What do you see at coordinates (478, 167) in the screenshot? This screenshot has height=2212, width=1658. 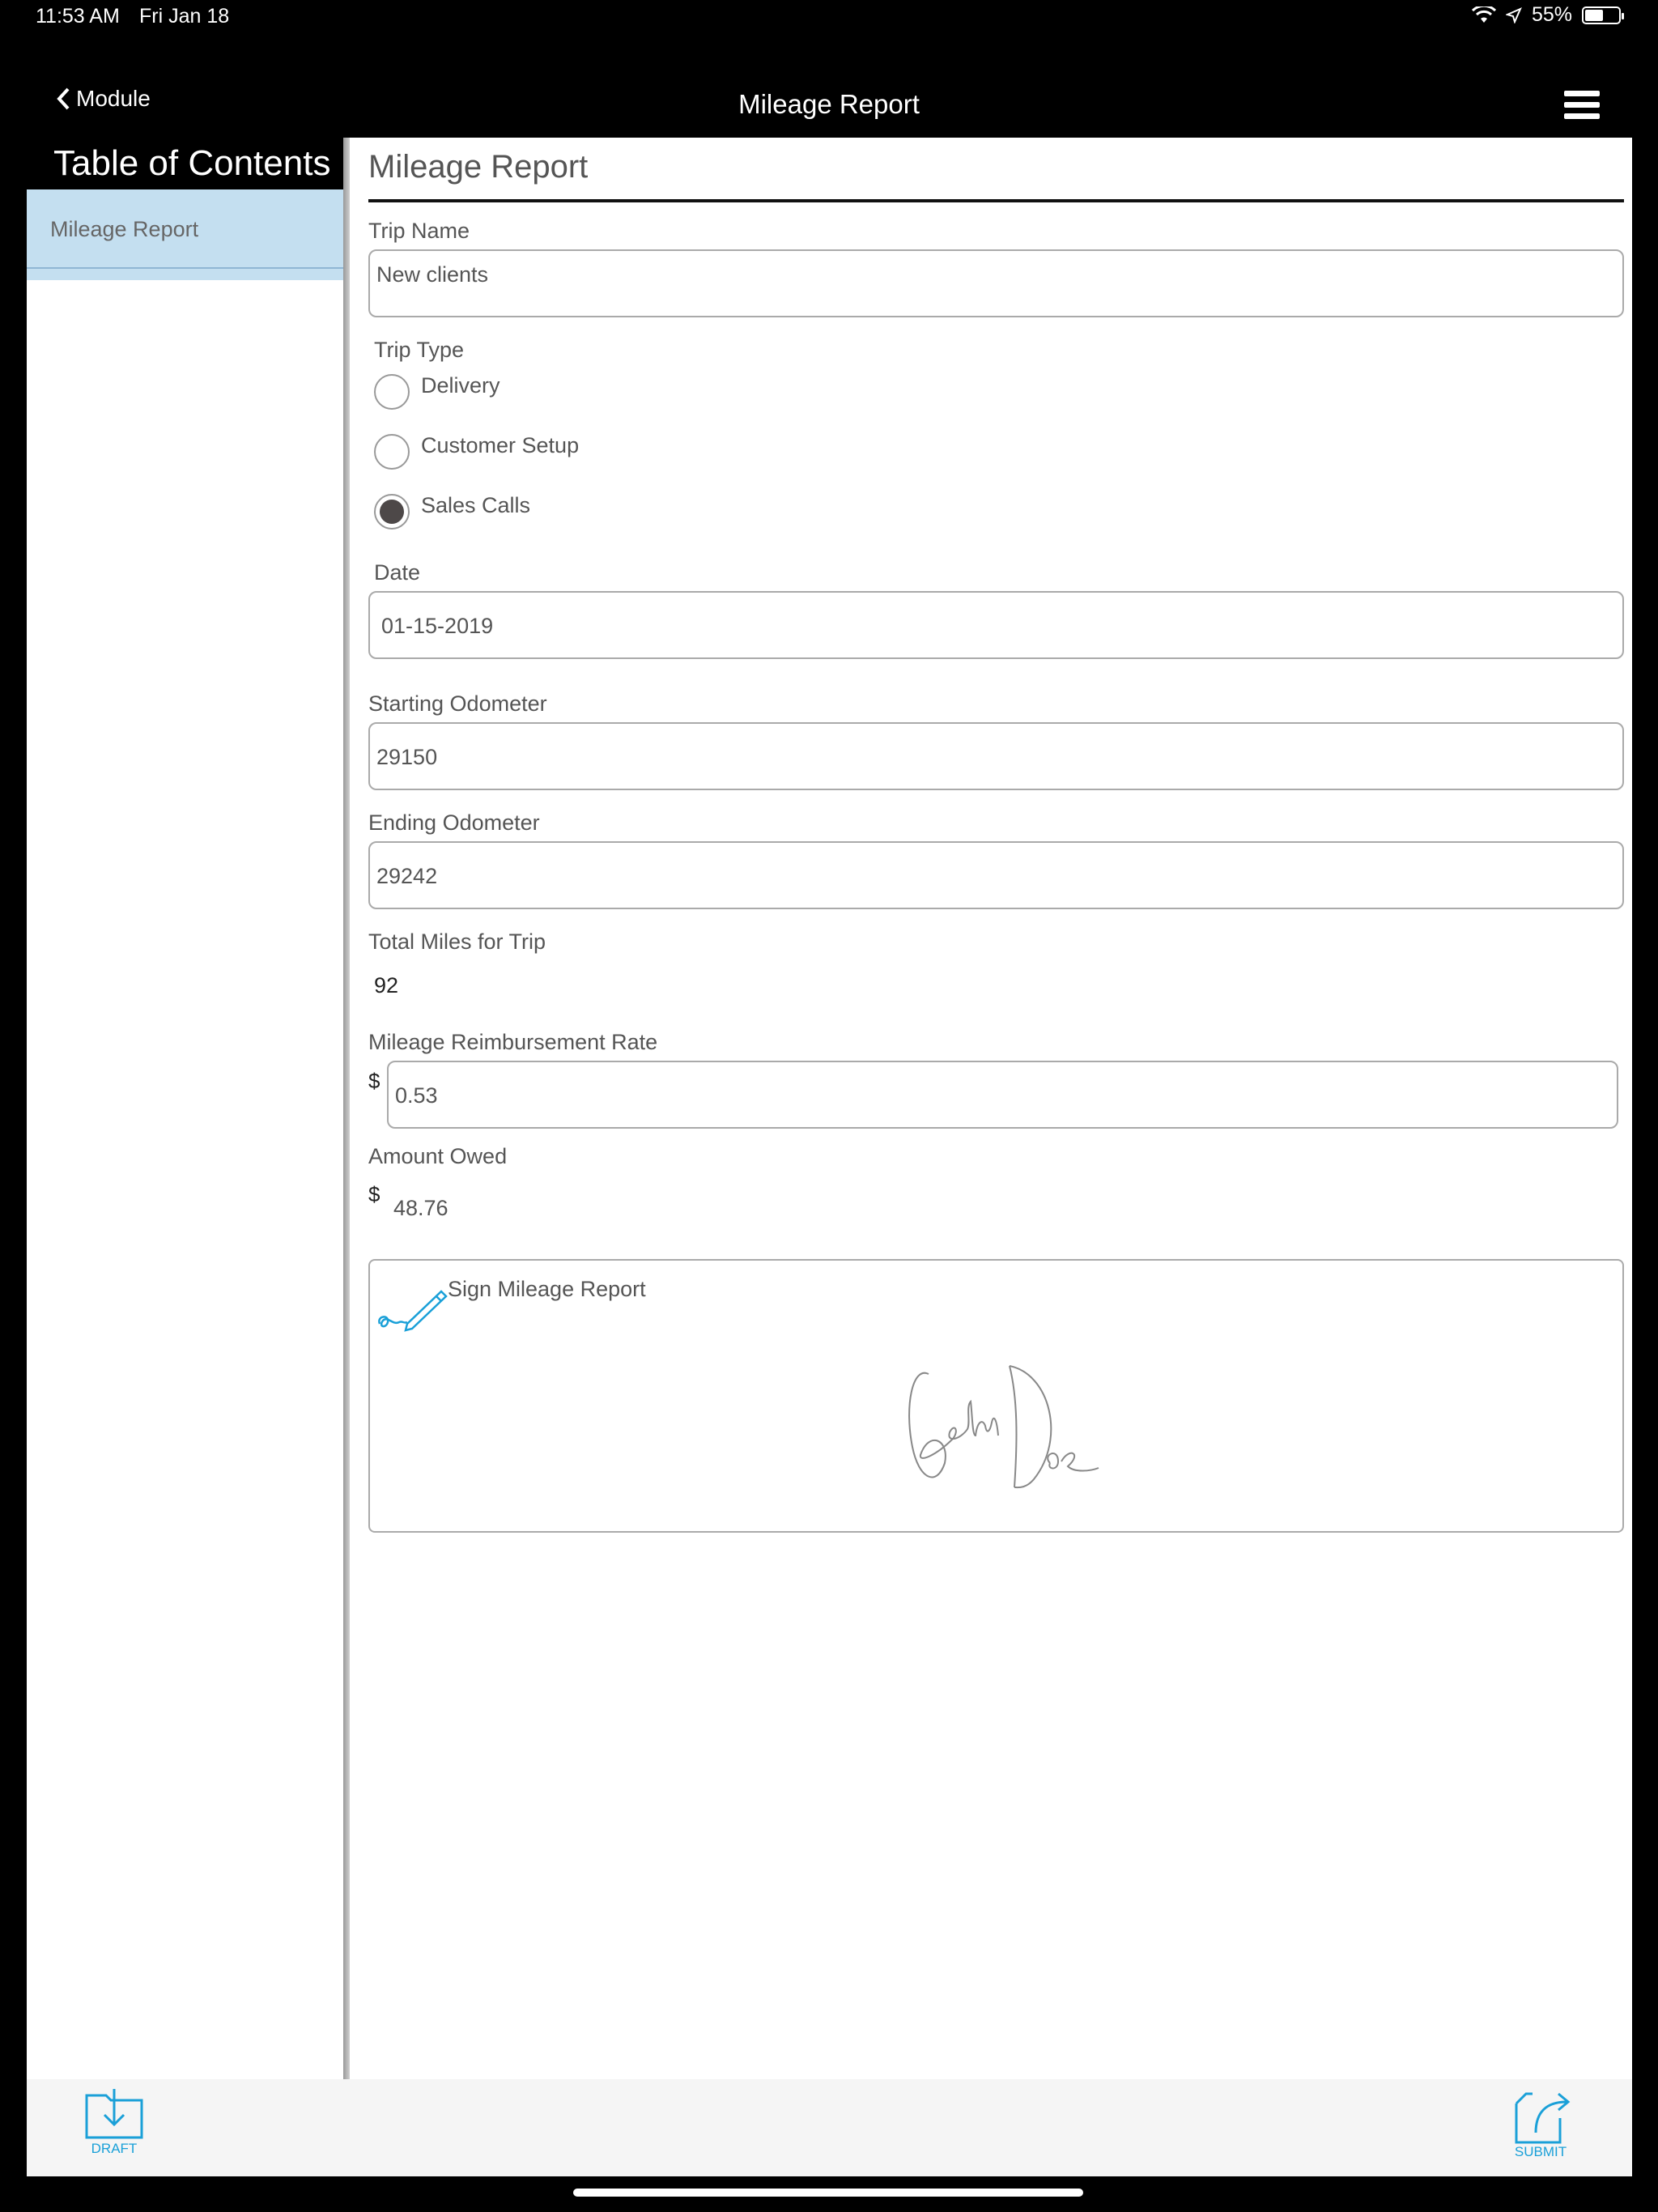 I see `section-title: Mileage Report` at bounding box center [478, 167].